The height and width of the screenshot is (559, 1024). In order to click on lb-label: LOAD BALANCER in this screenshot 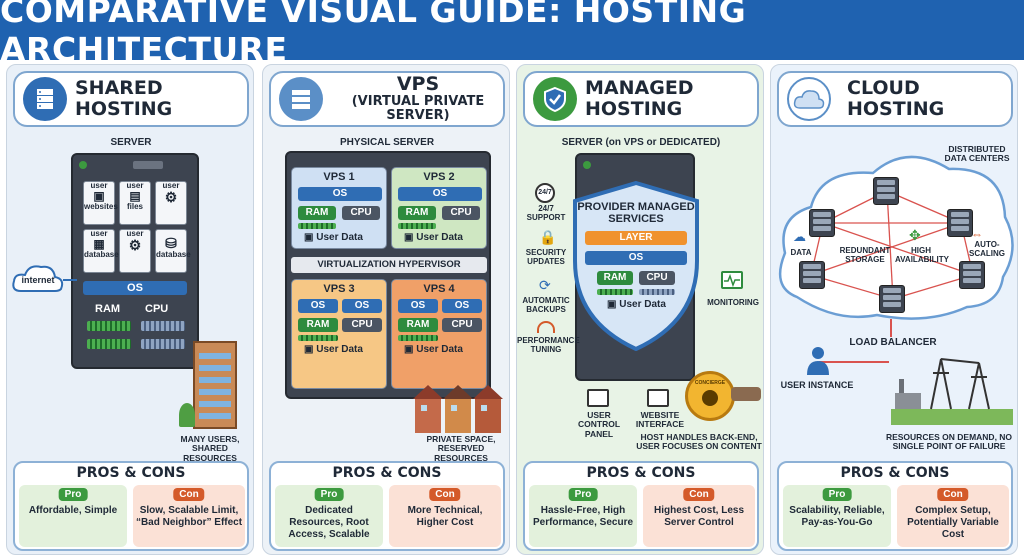, I will do `click(893, 342)`.